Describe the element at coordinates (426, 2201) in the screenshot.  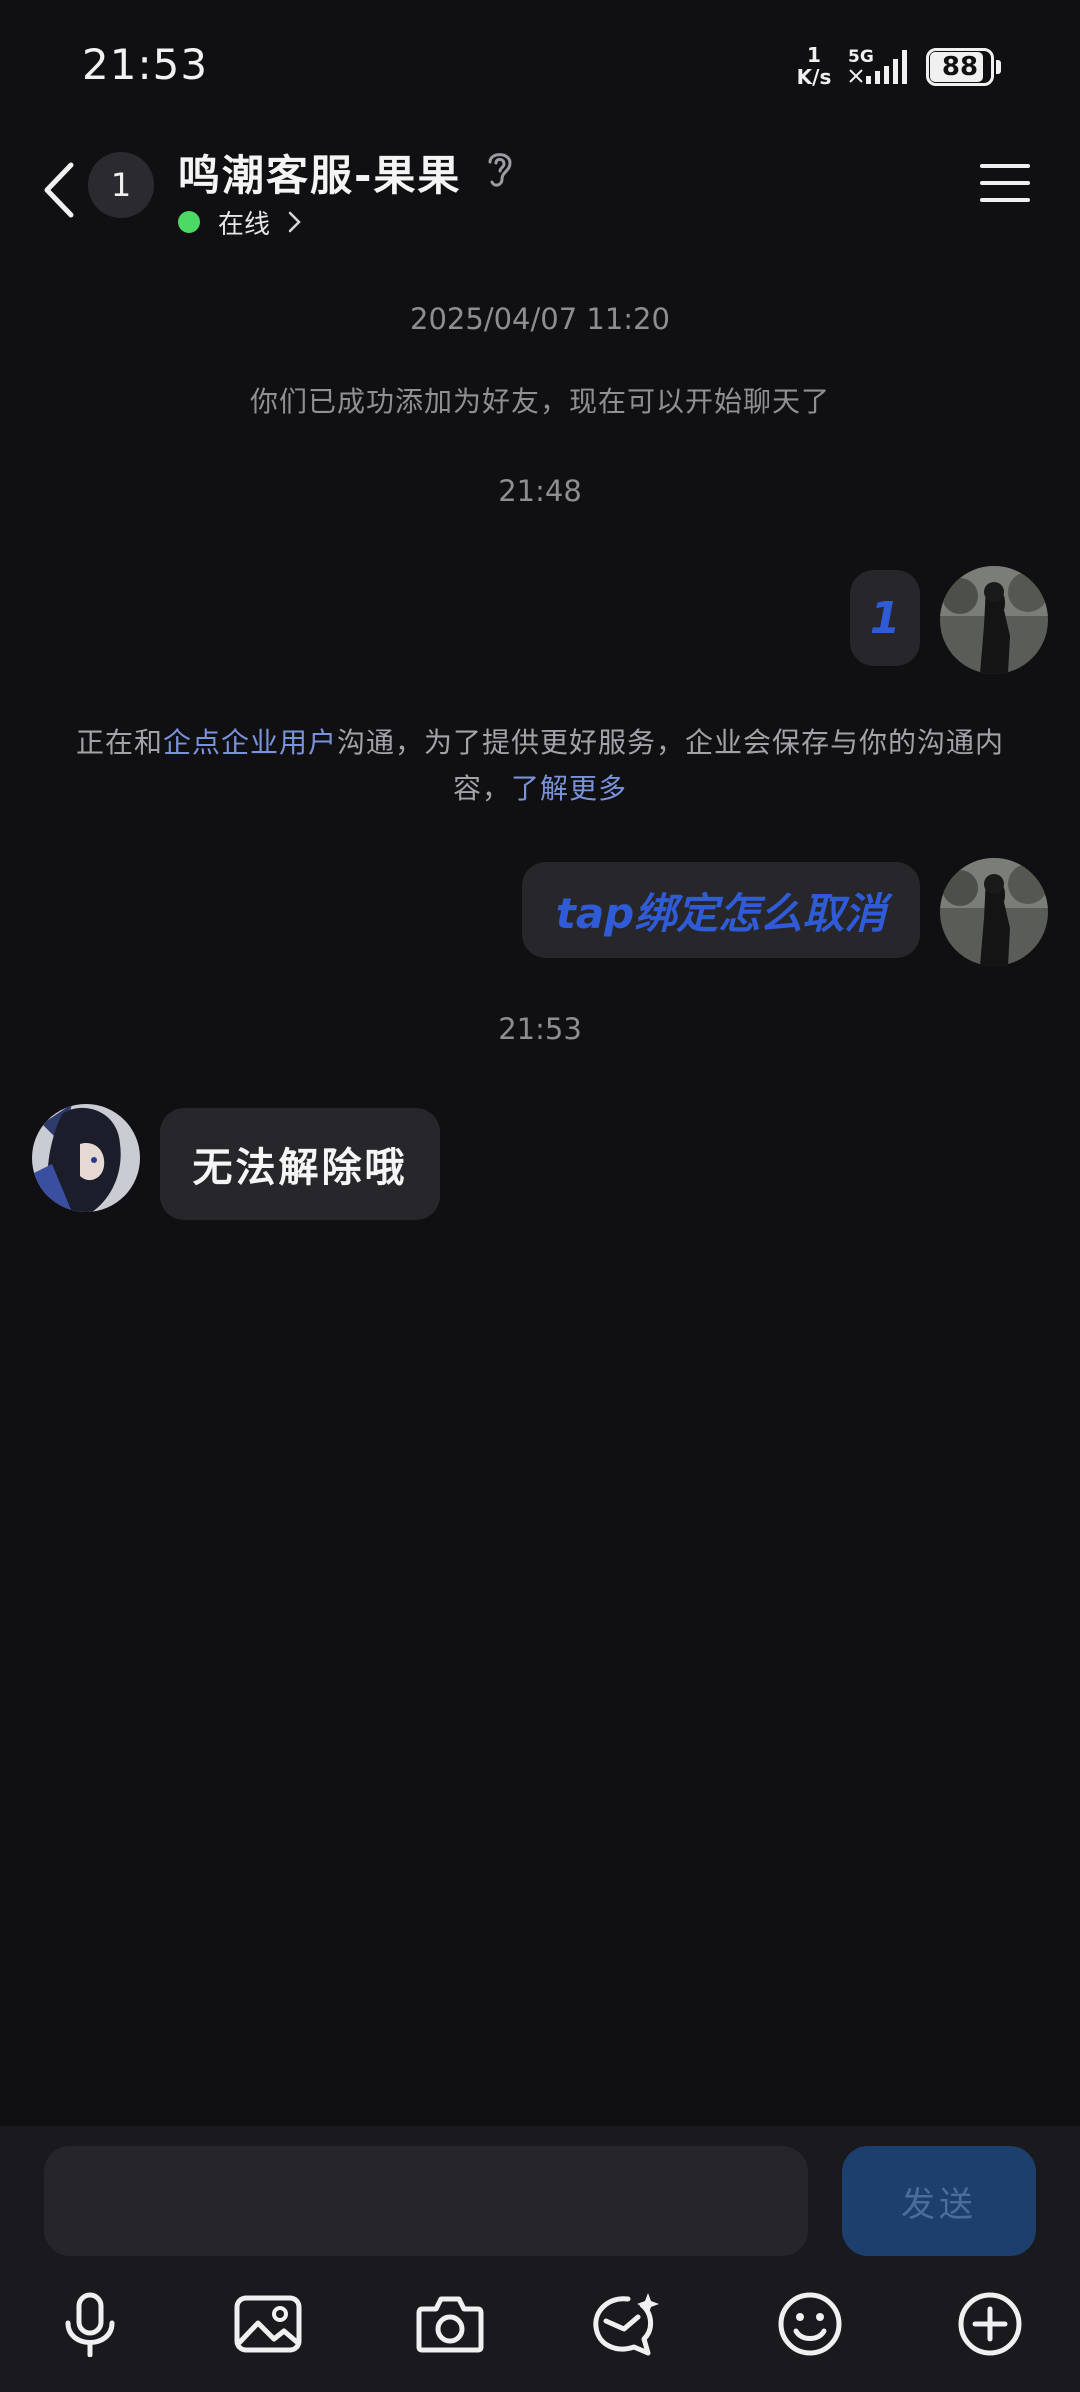
I see `message-input` at that location.